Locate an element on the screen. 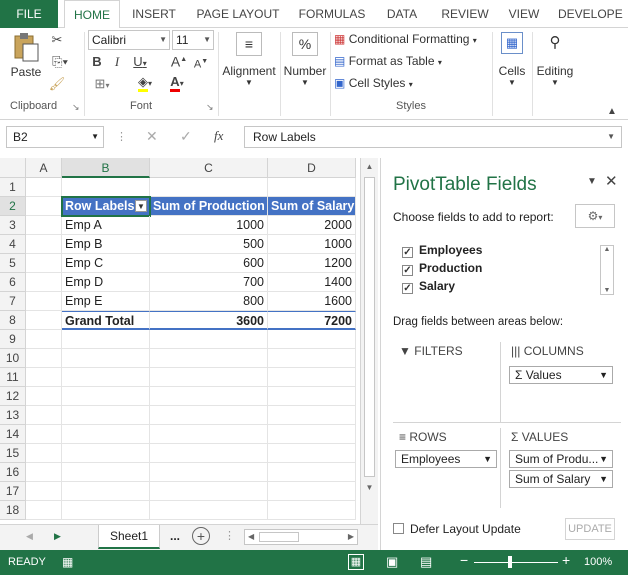  row-header-3: 3 is located at coordinates (13, 225).